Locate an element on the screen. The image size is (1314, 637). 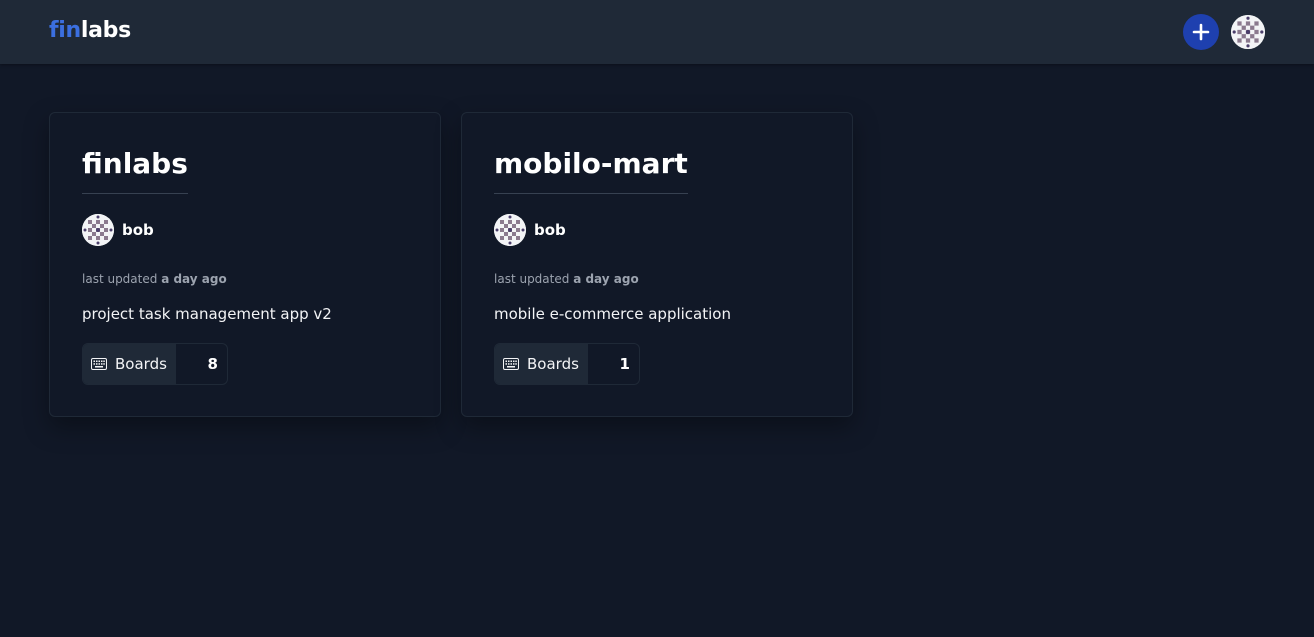
boards-count-badge: Boards 1 is located at coordinates (567, 364).